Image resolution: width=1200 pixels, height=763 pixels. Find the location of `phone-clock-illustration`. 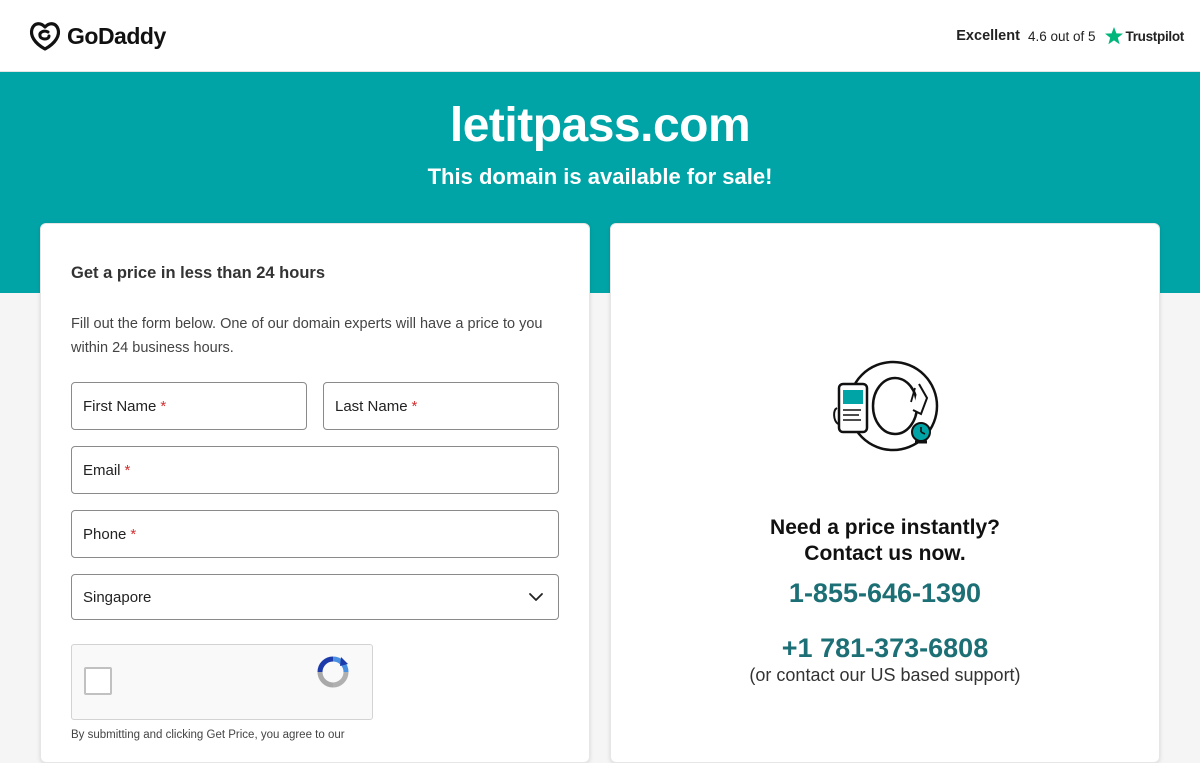

phone-clock-illustration is located at coordinates (886, 406).